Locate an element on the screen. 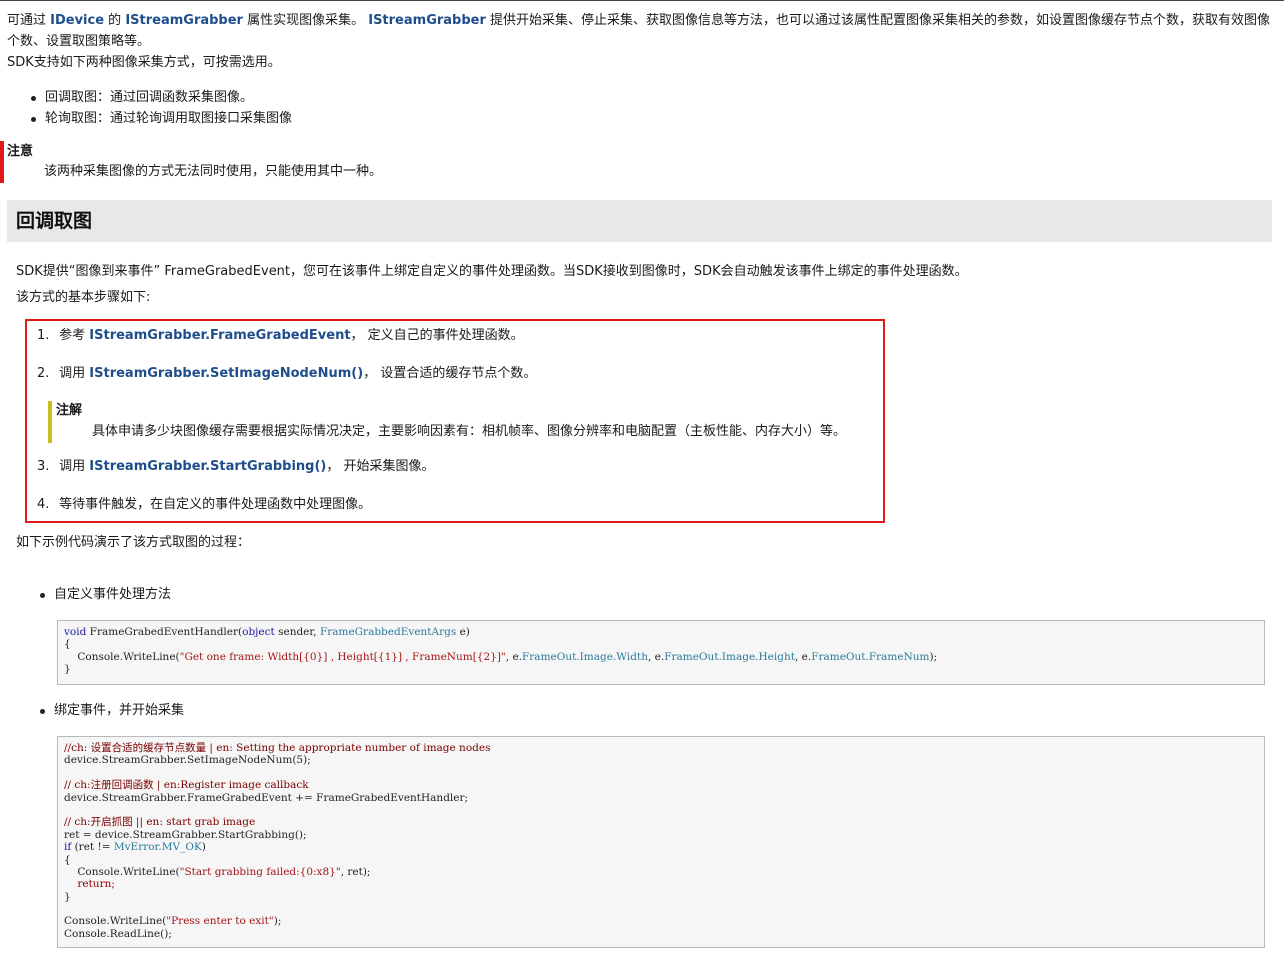  code-token: , ret); is located at coordinates (355, 871).